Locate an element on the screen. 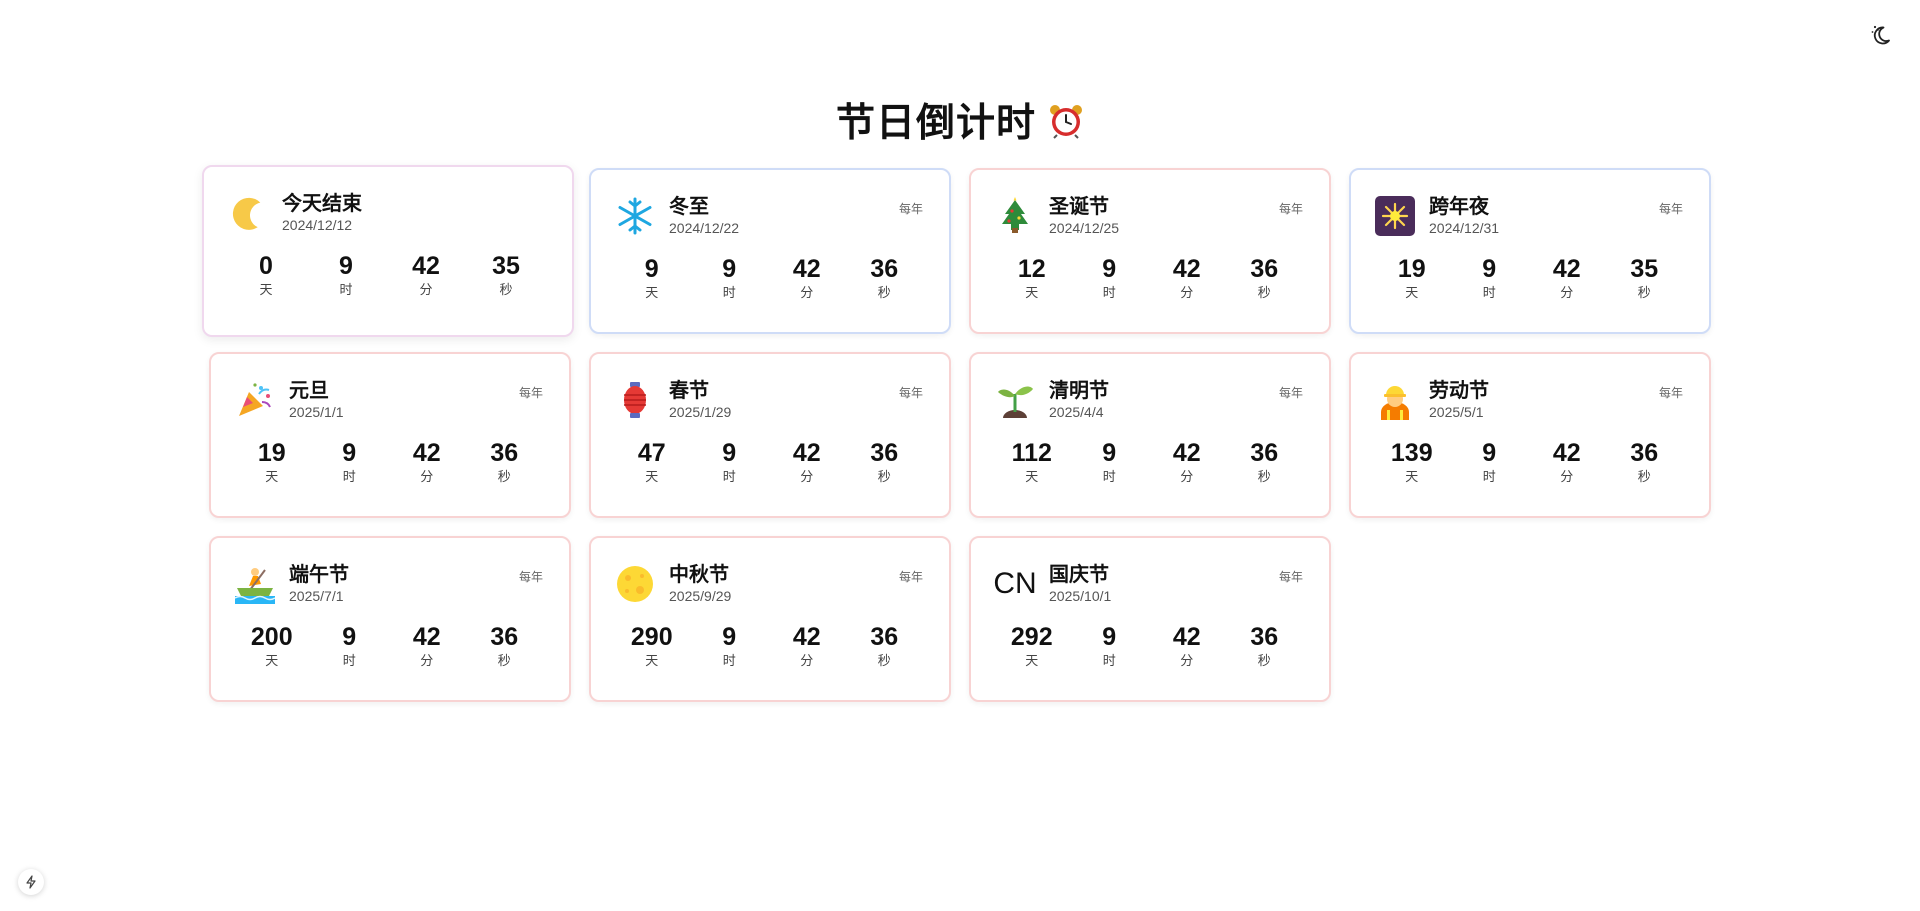  theme-toggle-button is located at coordinates (1881, 35).